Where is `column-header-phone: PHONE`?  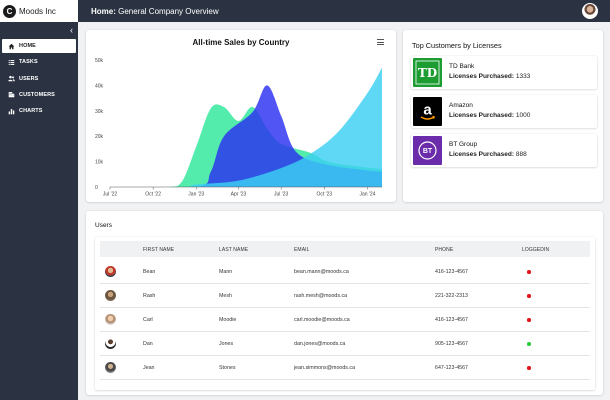
column-header-phone: PHONE is located at coordinates (444, 250).